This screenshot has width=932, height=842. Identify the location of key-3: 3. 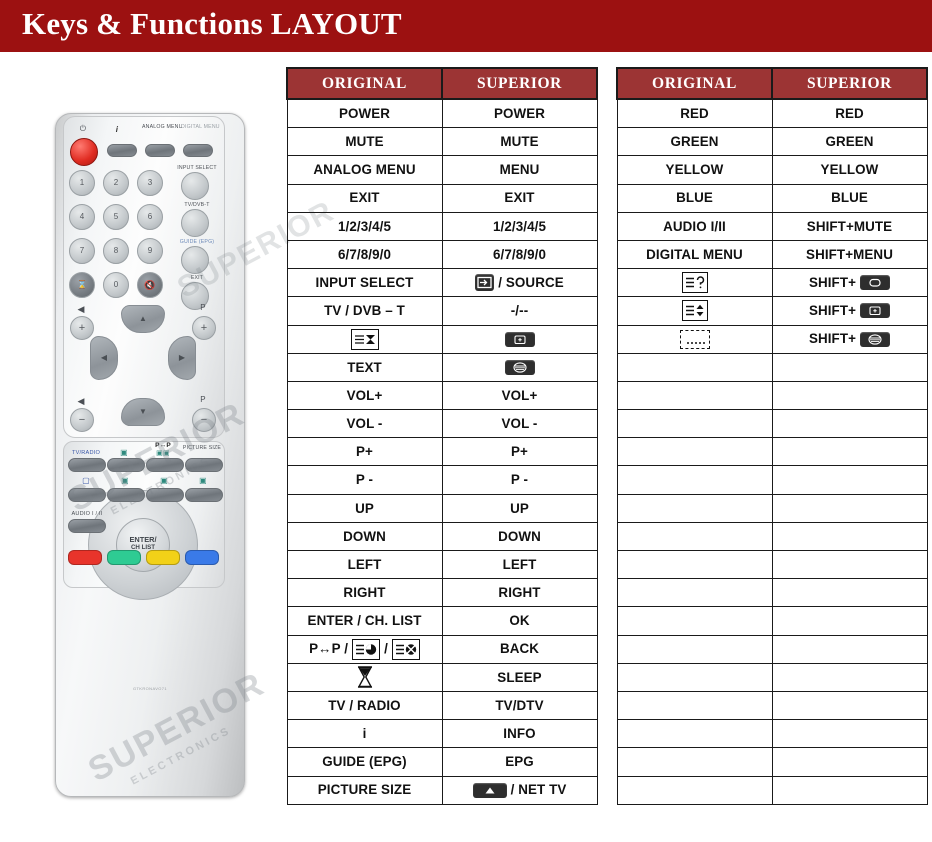
(150, 183).